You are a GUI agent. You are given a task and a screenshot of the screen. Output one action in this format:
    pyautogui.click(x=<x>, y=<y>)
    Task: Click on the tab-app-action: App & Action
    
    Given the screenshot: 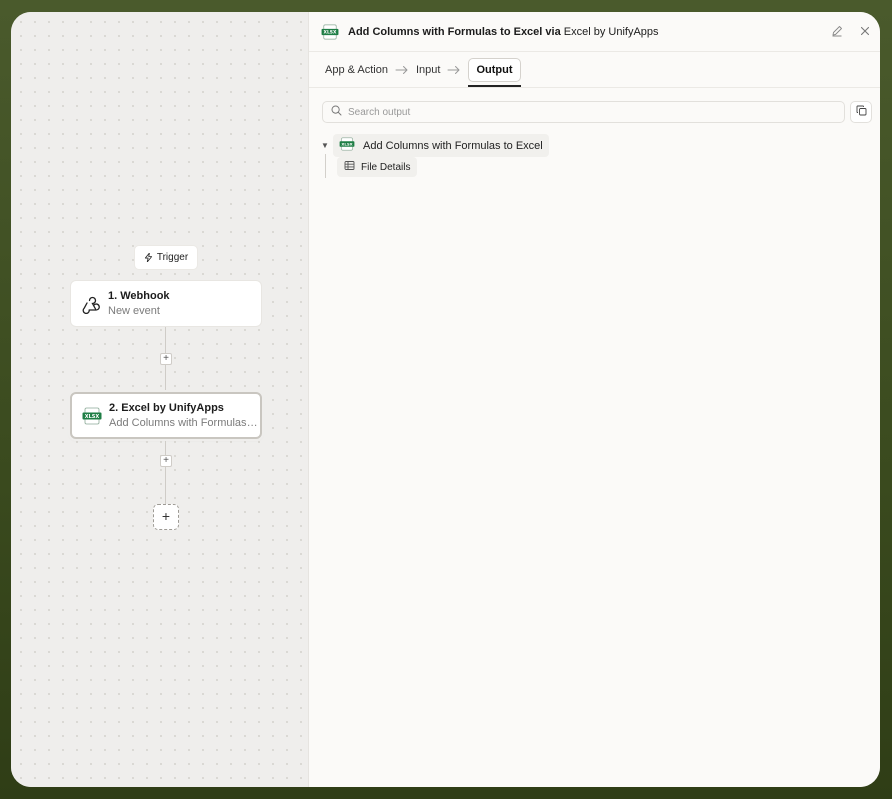 What is the action you would take?
    pyautogui.click(x=356, y=70)
    